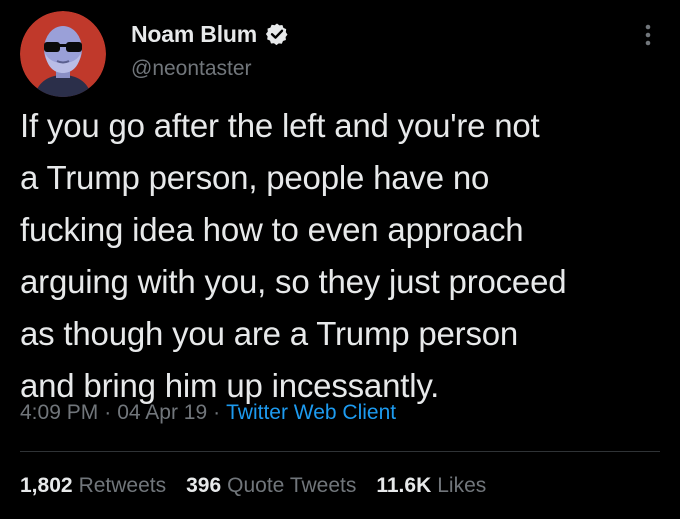  What do you see at coordinates (269, 333) in the screenshot?
I see `tweet-text-line: as though you are a Trump person` at bounding box center [269, 333].